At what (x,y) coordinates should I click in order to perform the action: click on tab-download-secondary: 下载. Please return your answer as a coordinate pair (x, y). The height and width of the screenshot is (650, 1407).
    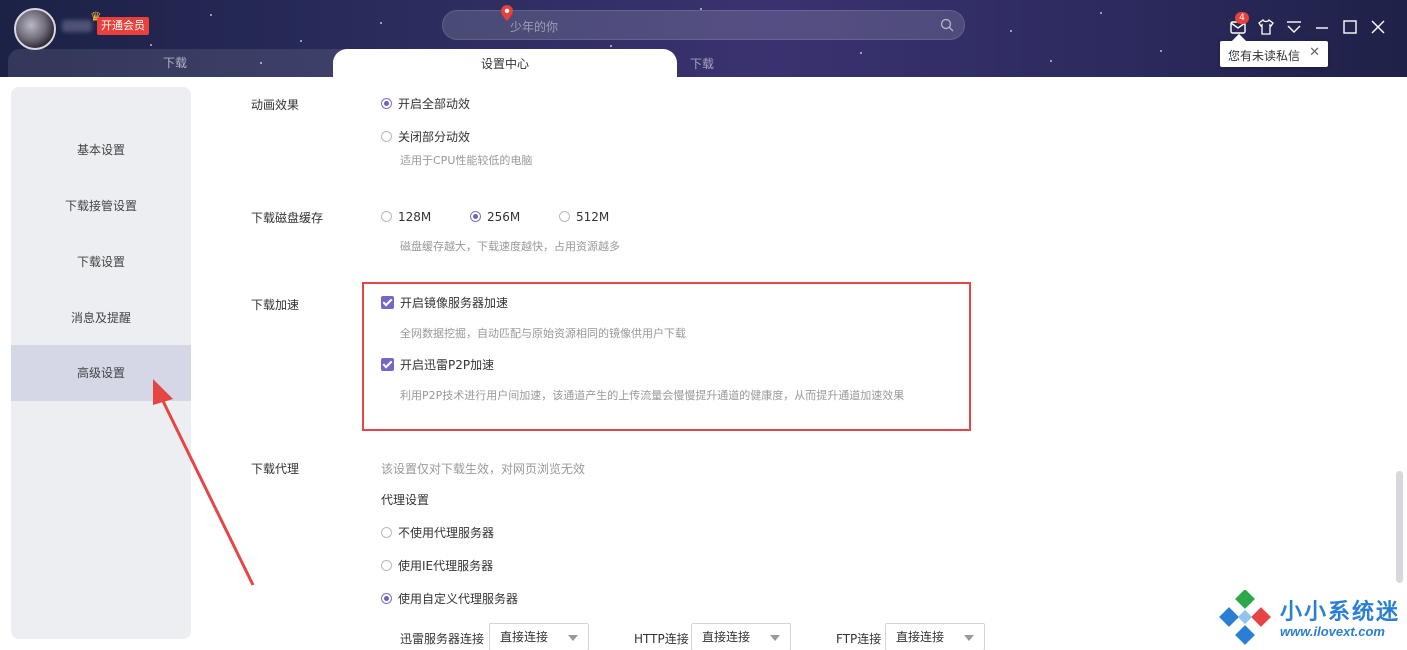
    Looking at the image, I should click on (702, 64).